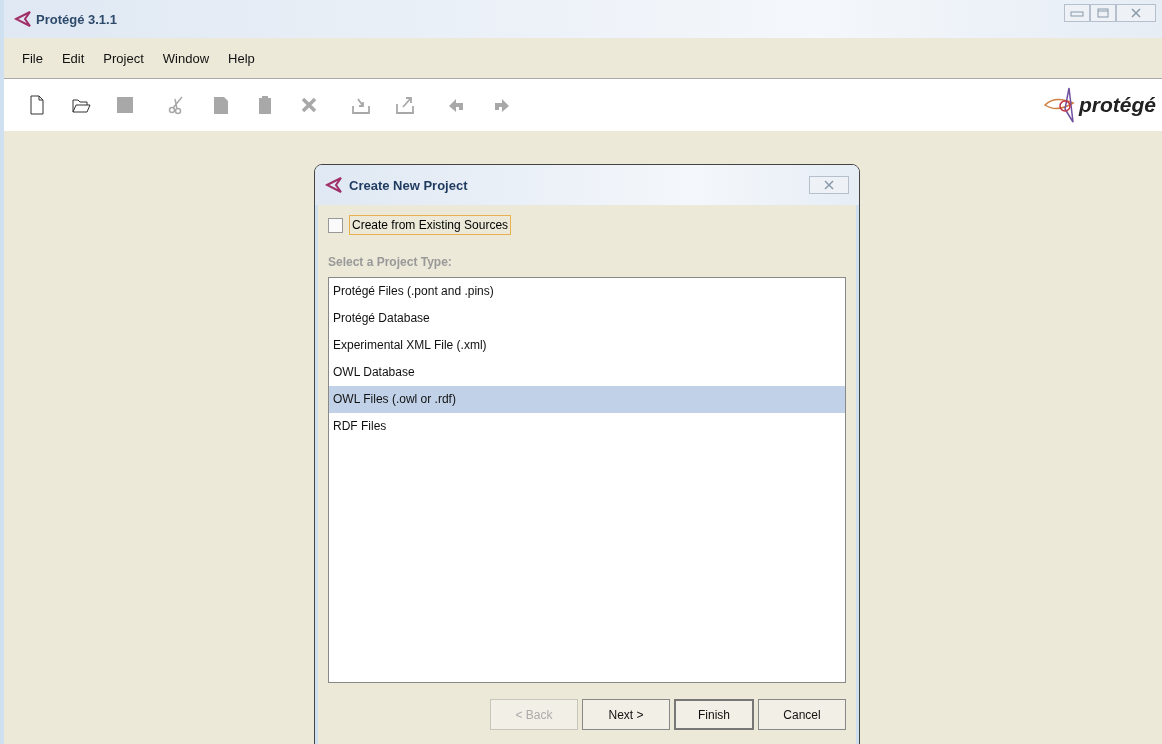  What do you see at coordinates (802, 714) in the screenshot?
I see `dialog-button: Cancel` at bounding box center [802, 714].